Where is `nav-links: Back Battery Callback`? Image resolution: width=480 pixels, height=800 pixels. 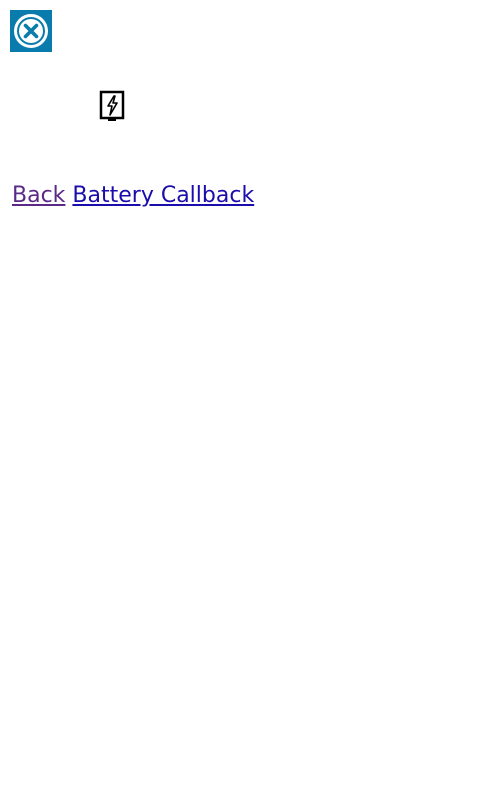 nav-links: Back Battery Callback is located at coordinates (133, 196).